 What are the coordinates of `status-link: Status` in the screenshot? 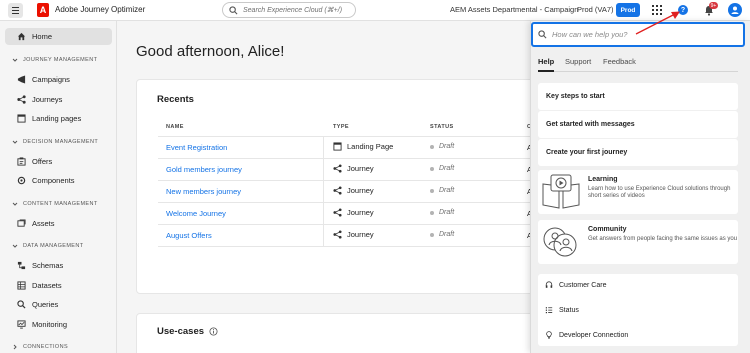 It's located at (562, 310).